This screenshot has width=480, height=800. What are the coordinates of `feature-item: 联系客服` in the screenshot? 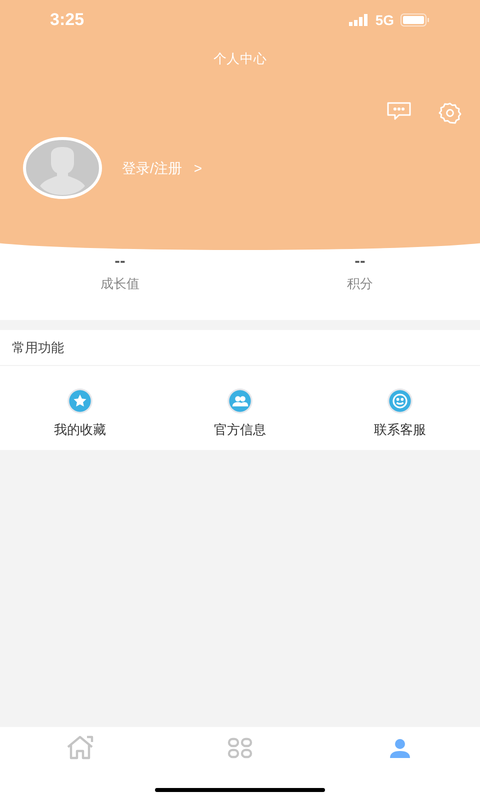 It's located at (400, 414).